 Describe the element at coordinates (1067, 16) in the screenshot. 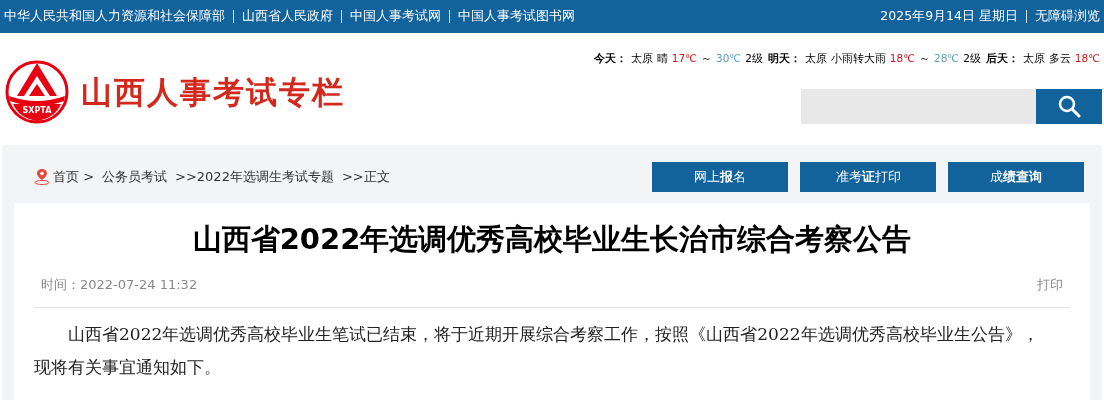

I see `accessibility-link: 无障碍浏览` at that location.